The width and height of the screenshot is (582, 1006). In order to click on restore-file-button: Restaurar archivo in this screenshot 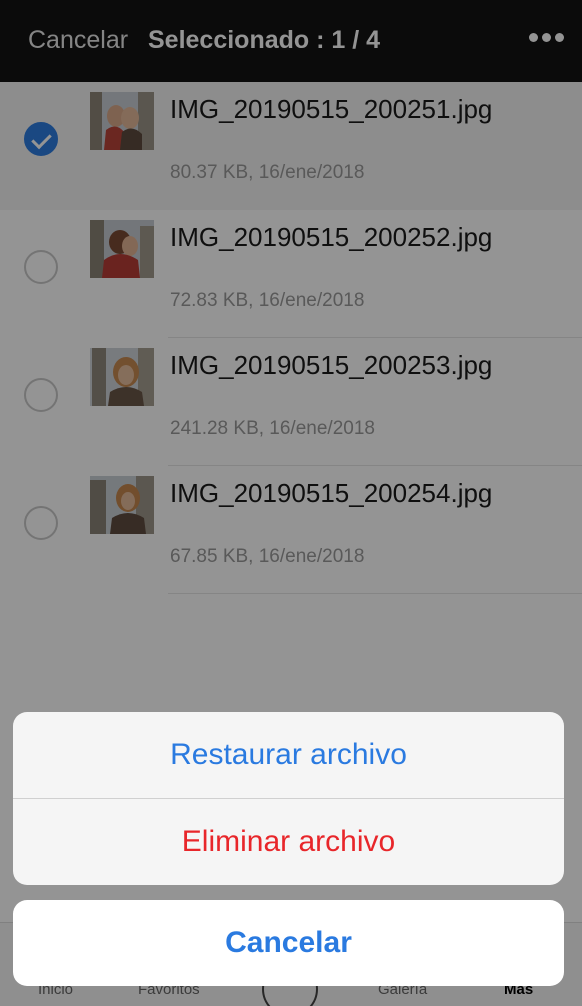, I will do `click(288, 755)`.